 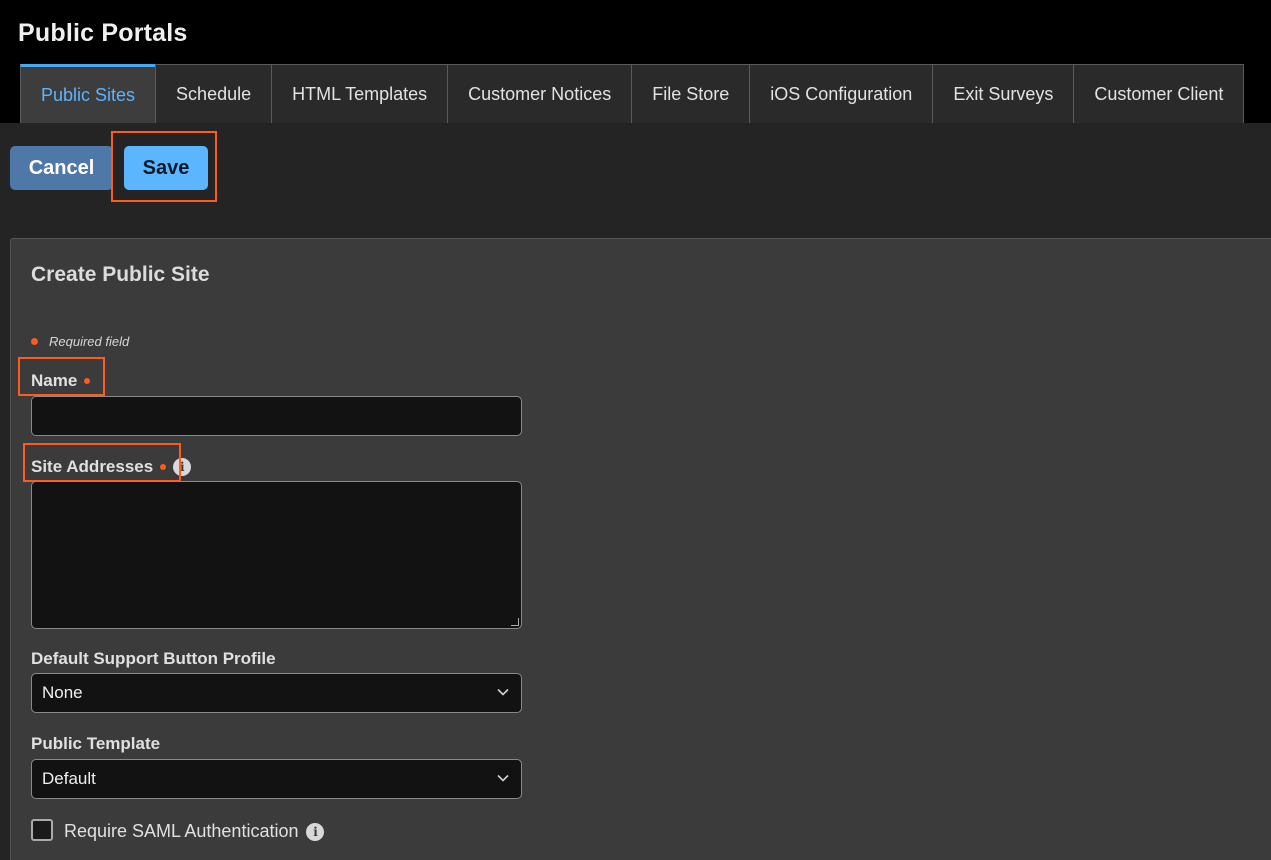 I want to click on public-template-select: Default, so click(x=276, y=779).